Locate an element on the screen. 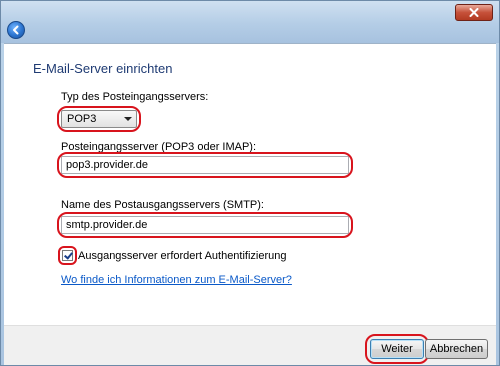 Image resolution: width=500 pixels, height=366 pixels. cancel-button: Abbrechen is located at coordinates (456, 349).